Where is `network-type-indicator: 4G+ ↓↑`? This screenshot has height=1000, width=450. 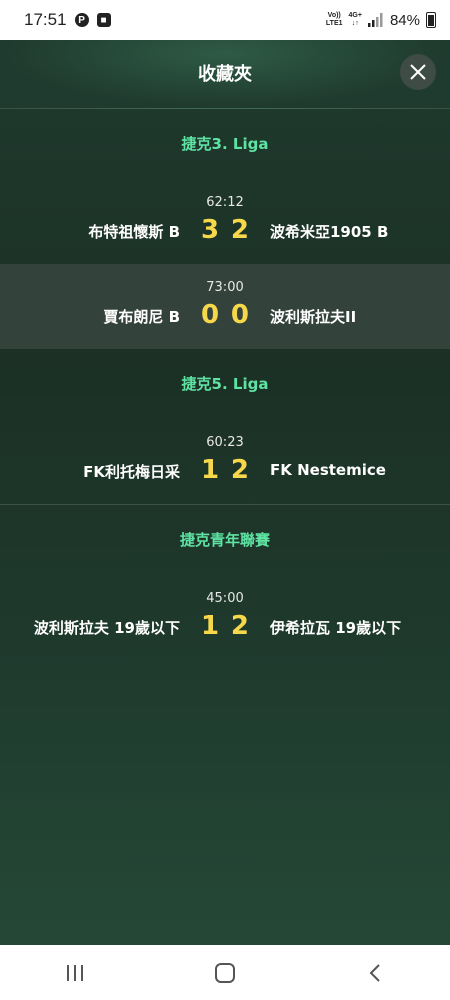
network-type-indicator: 4G+ ↓↑ is located at coordinates (355, 20).